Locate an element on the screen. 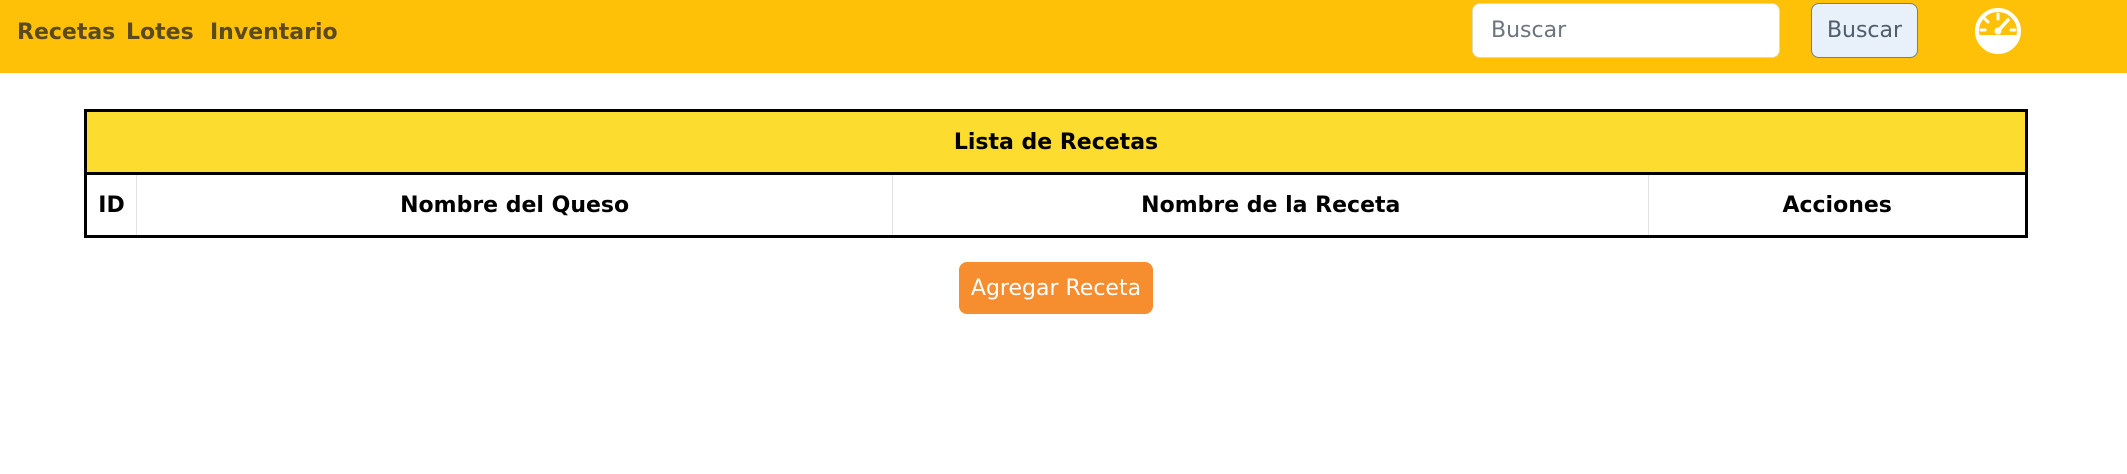 The width and height of the screenshot is (2127, 474). search-input is located at coordinates (1626, 30).